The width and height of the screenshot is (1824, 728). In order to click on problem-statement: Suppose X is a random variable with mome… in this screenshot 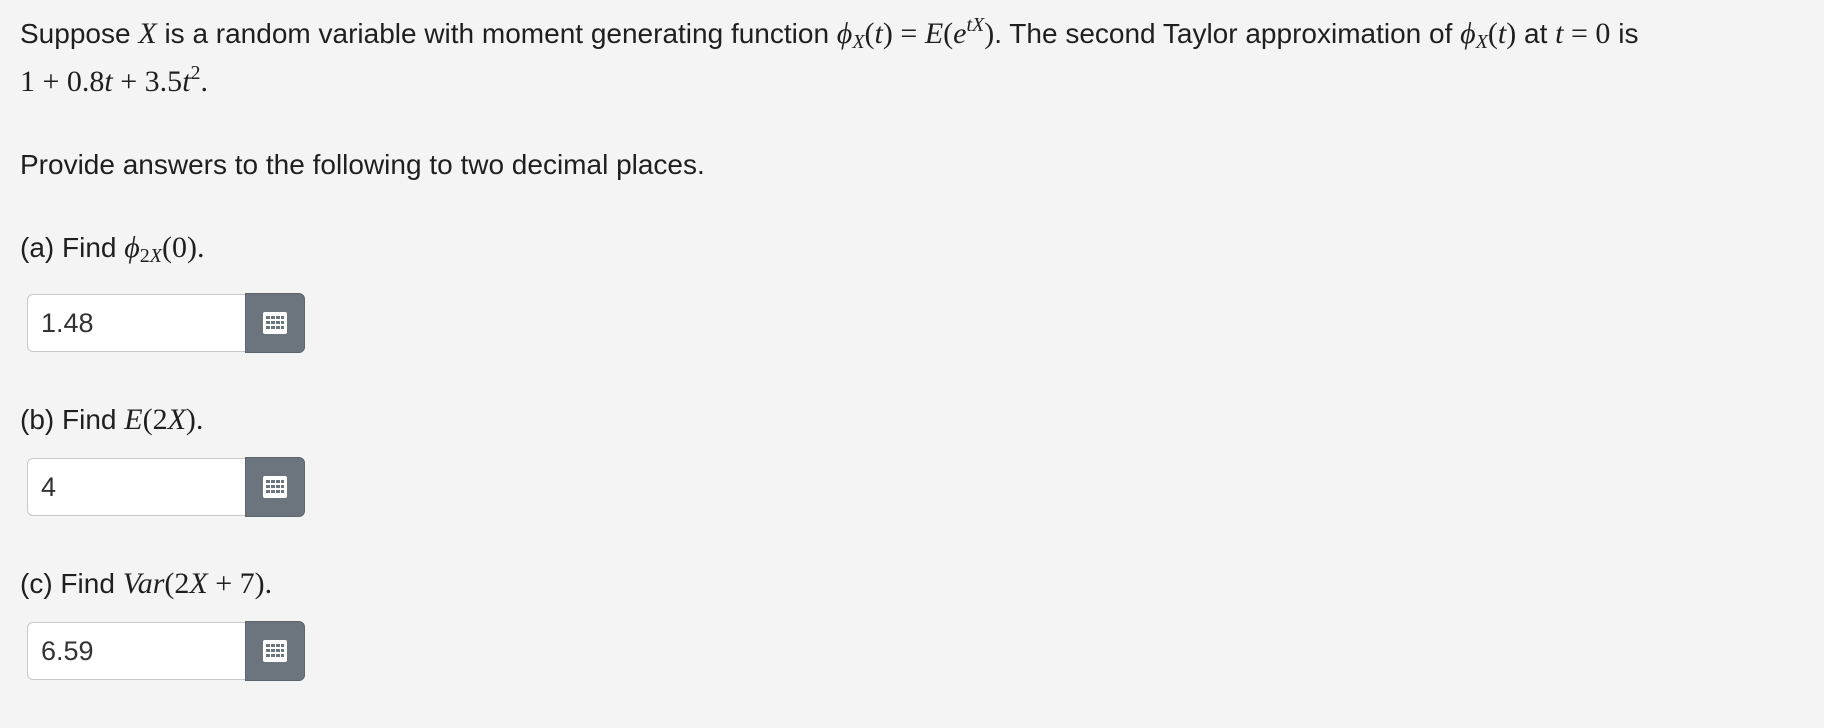, I will do `click(915, 57)`.